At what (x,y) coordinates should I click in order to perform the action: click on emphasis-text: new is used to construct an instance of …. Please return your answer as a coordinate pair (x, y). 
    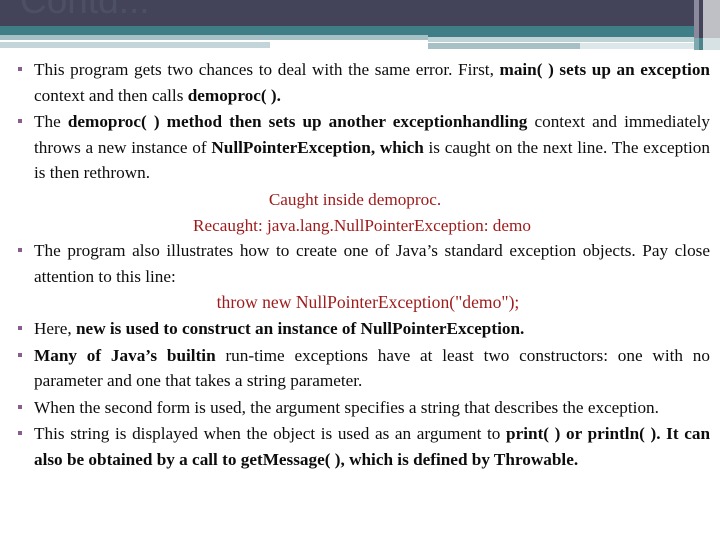
    Looking at the image, I should click on (300, 328).